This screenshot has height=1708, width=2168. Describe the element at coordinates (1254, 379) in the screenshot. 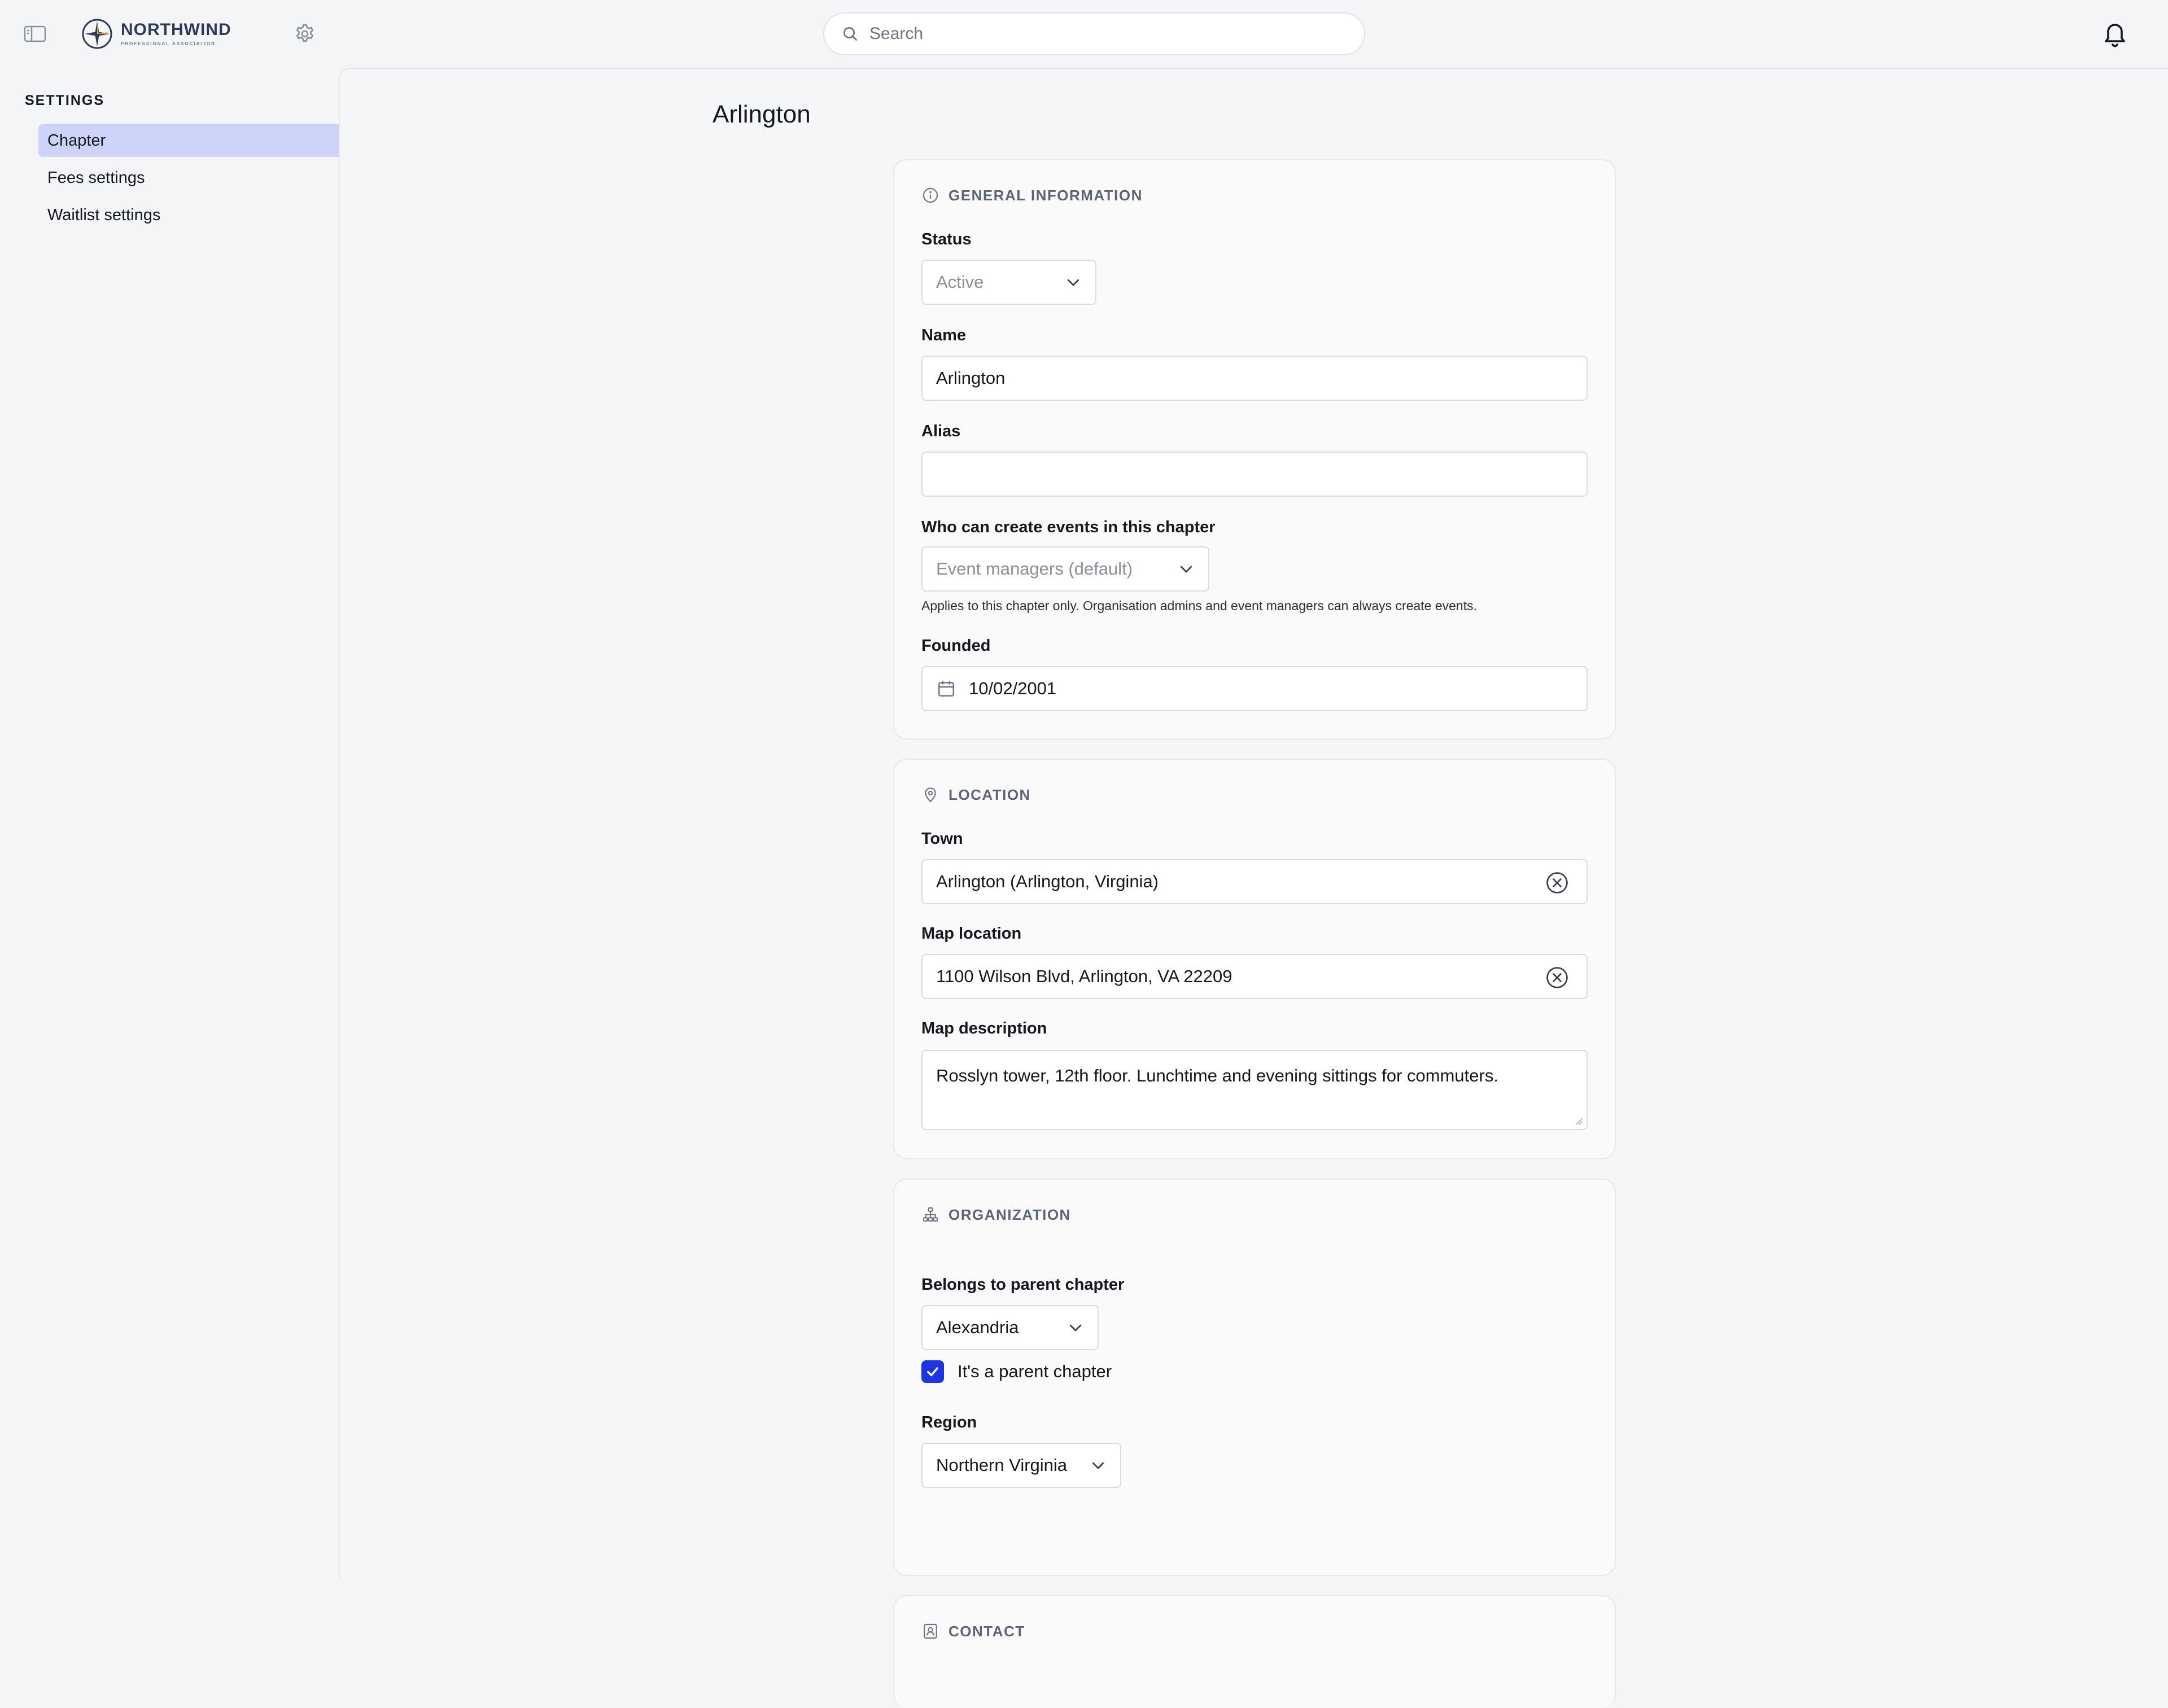

I see `name-input: Arlington` at that location.